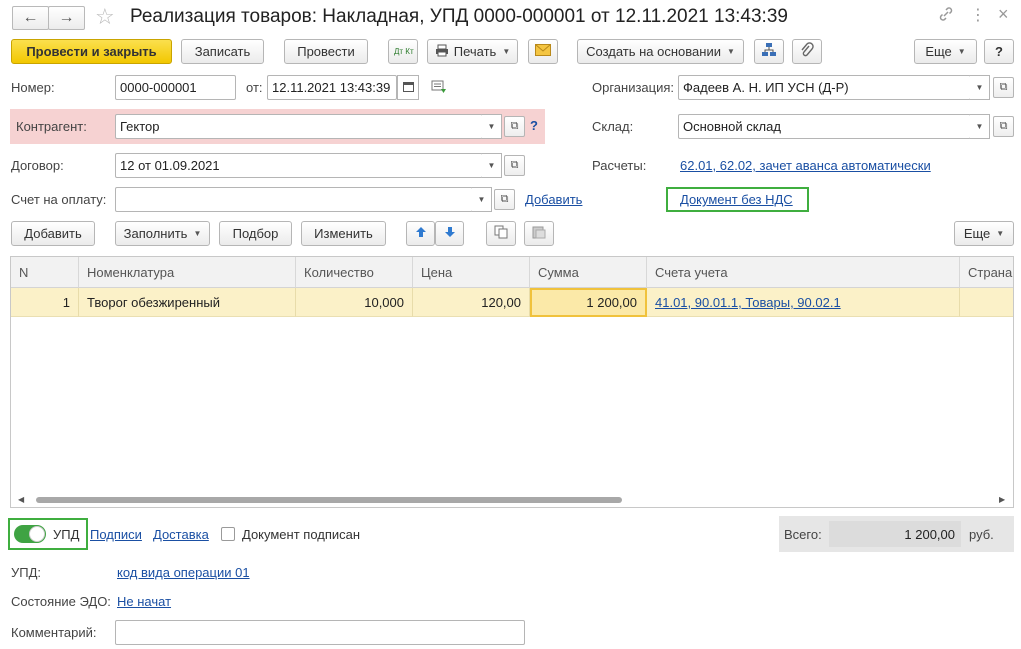 Image resolution: width=1021 pixels, height=649 pixels. Describe the element at coordinates (895, 534) in the screenshot. I see `total-value: 1 200,00` at that location.